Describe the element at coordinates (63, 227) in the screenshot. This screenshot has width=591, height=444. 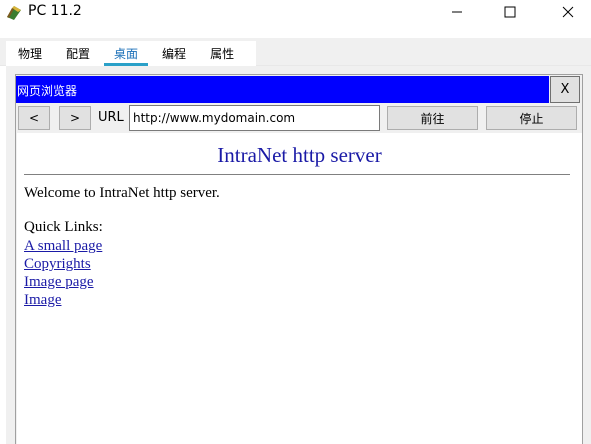
I see `quick-links-label: Quick Links:` at that location.